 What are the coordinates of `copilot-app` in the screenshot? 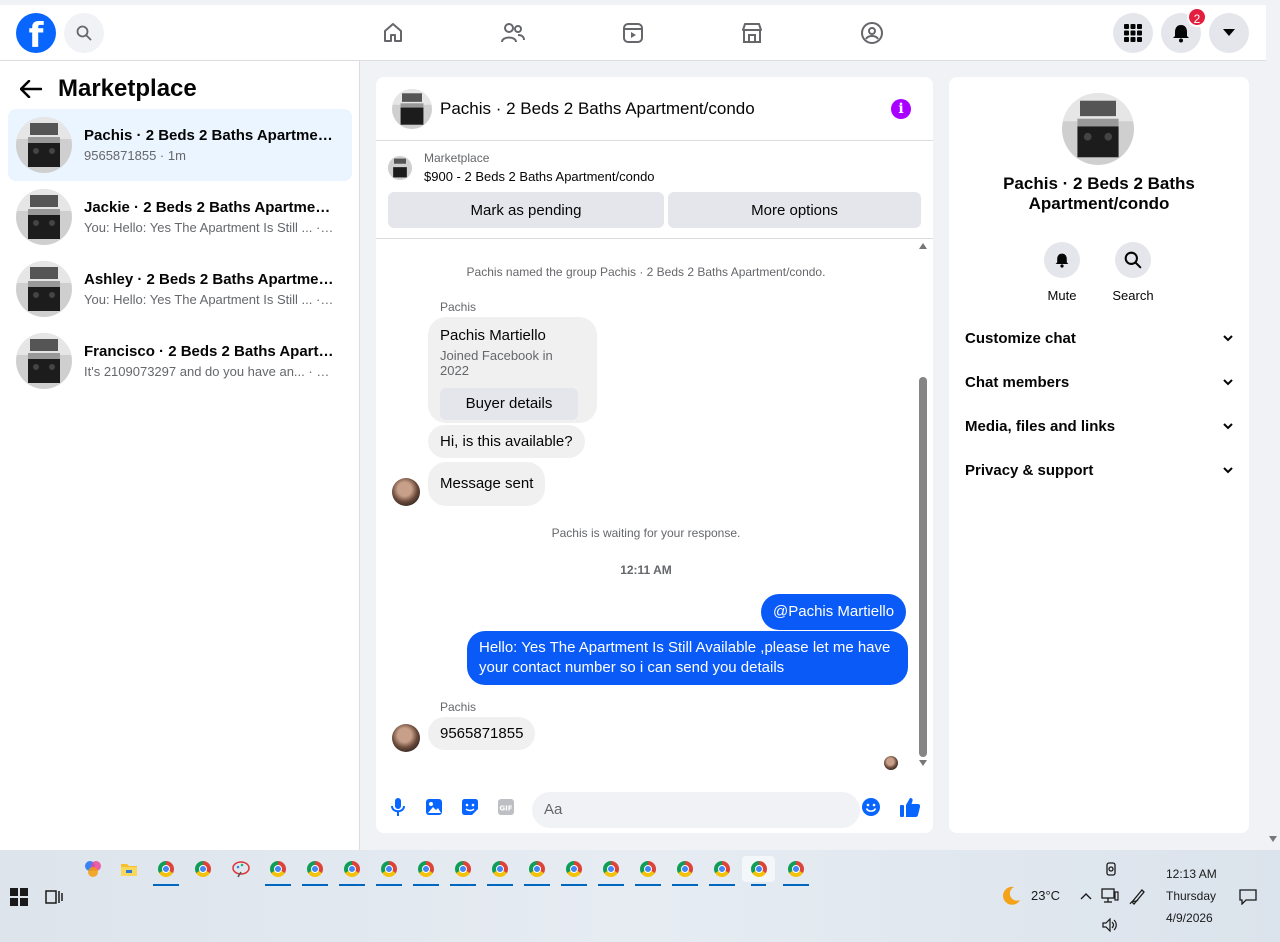 It's located at (93, 869).